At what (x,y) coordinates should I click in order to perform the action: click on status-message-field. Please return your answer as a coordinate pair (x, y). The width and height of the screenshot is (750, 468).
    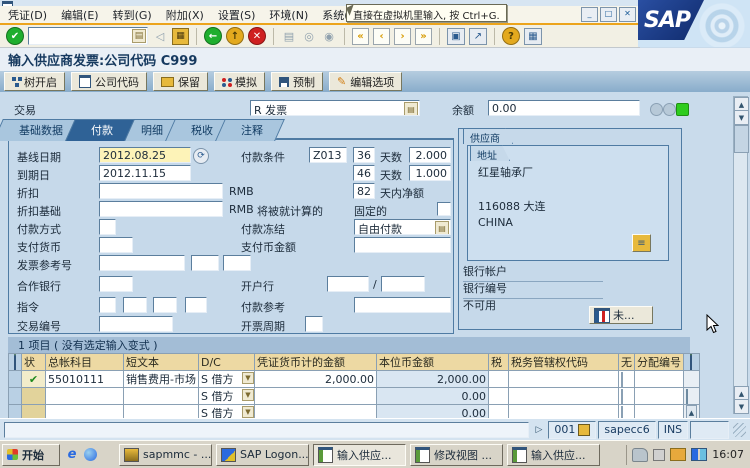
    Looking at the image, I should click on (267, 429).